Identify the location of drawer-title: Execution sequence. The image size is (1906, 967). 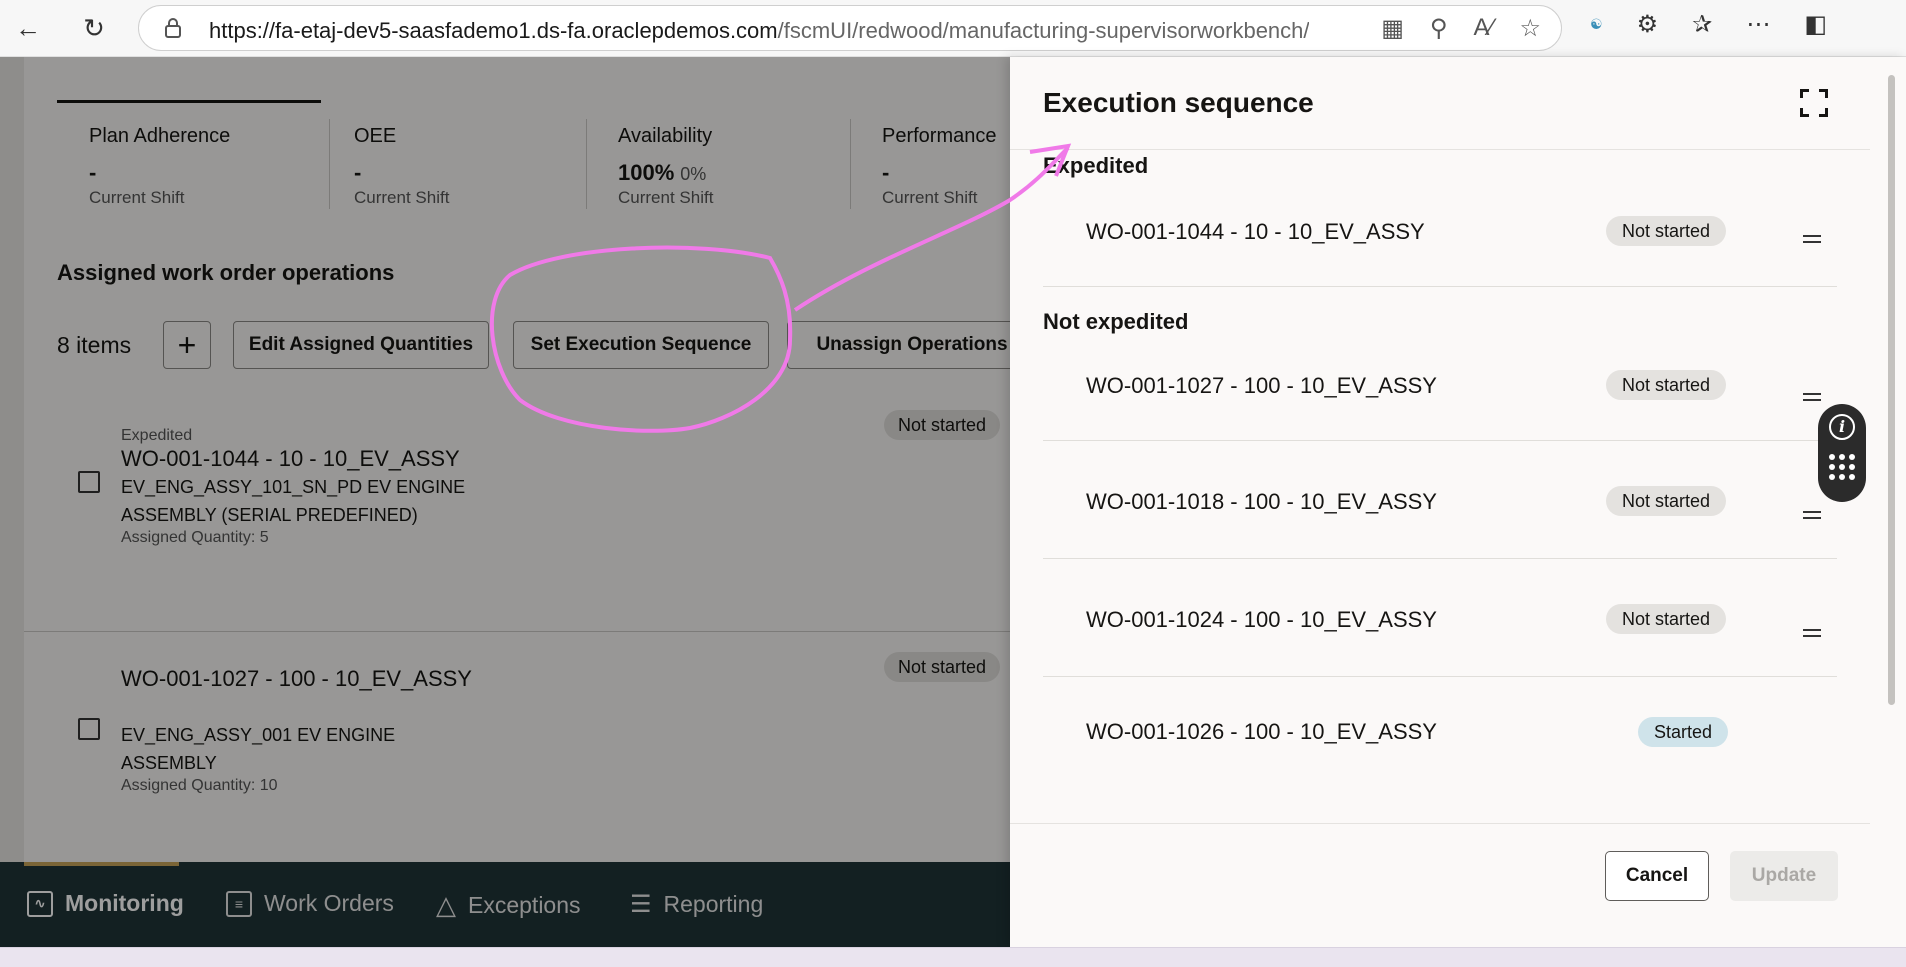
(1178, 102).